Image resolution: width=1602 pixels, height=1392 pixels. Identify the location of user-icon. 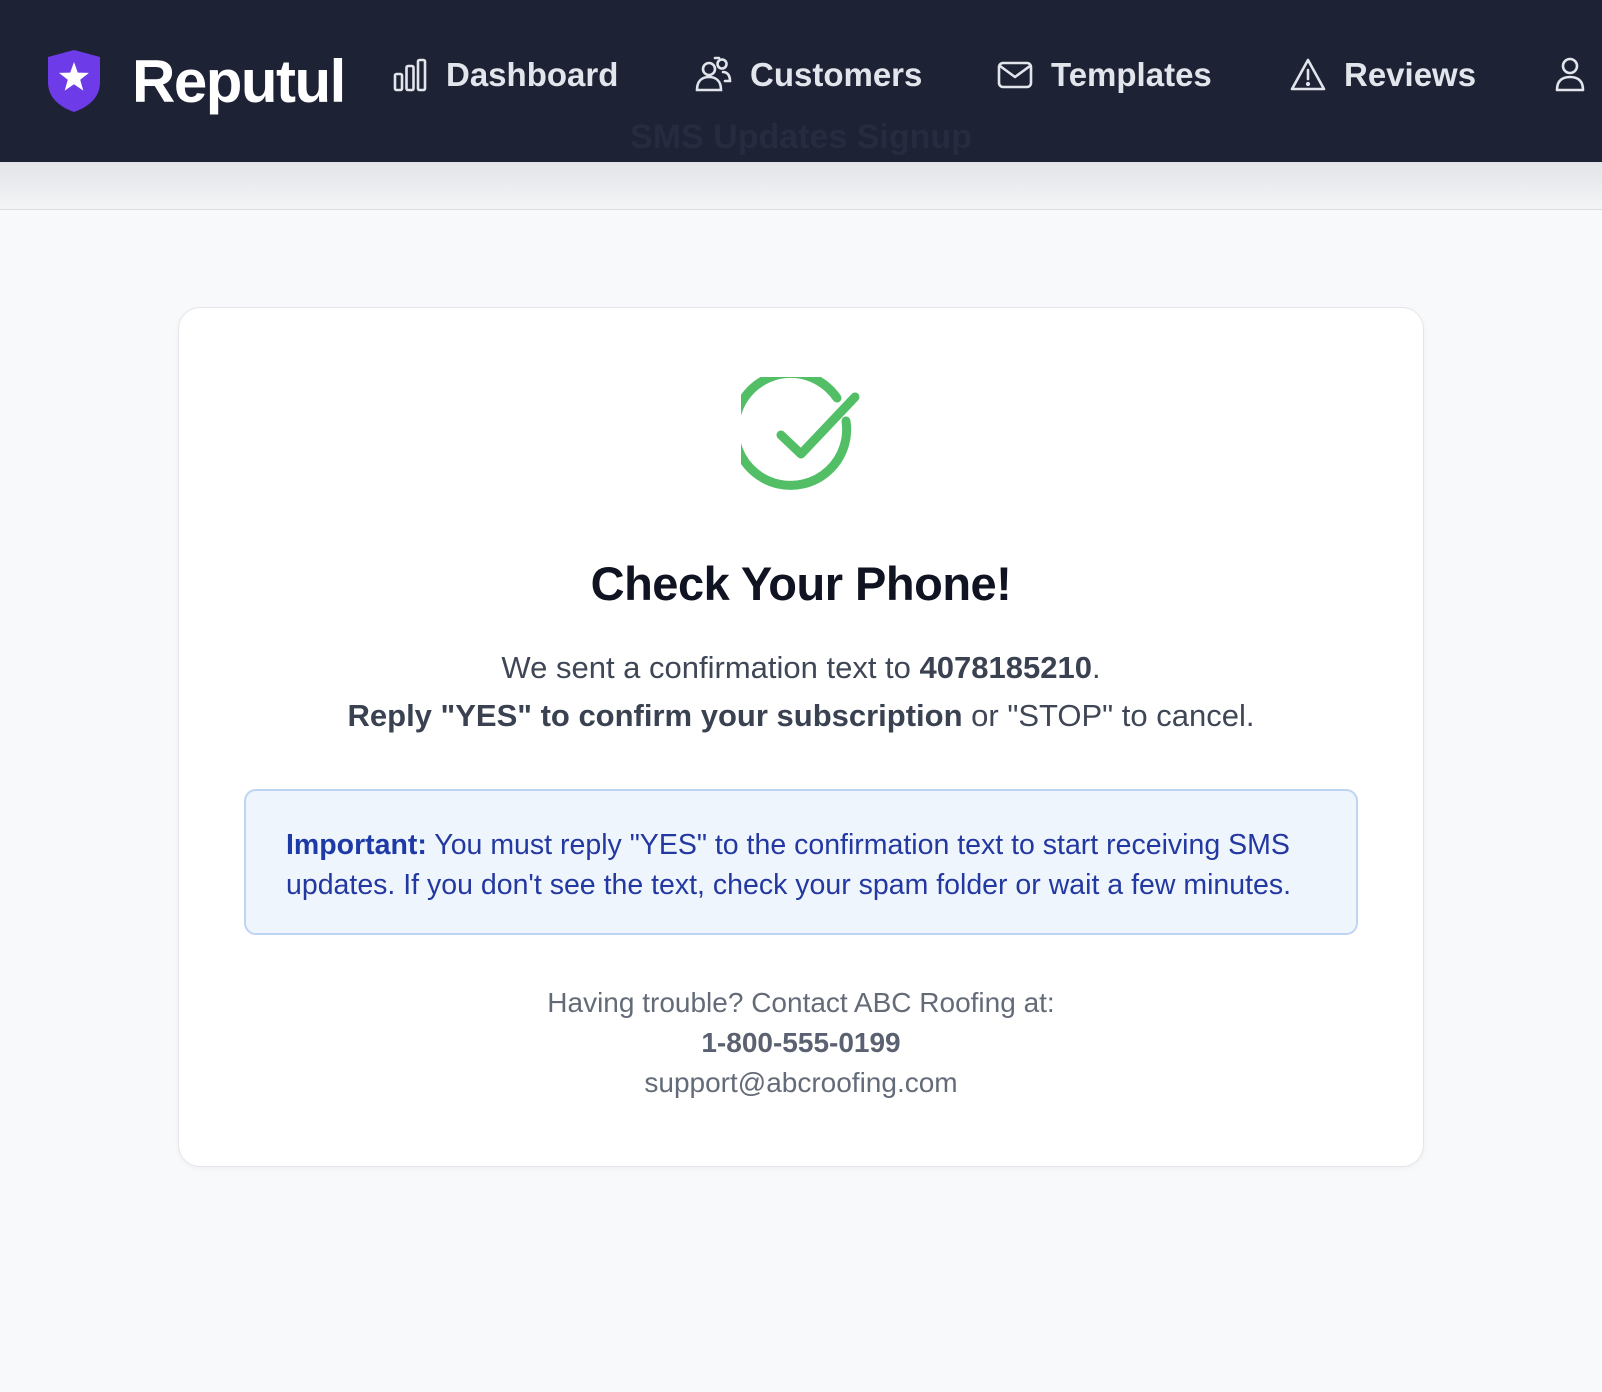
(1570, 74).